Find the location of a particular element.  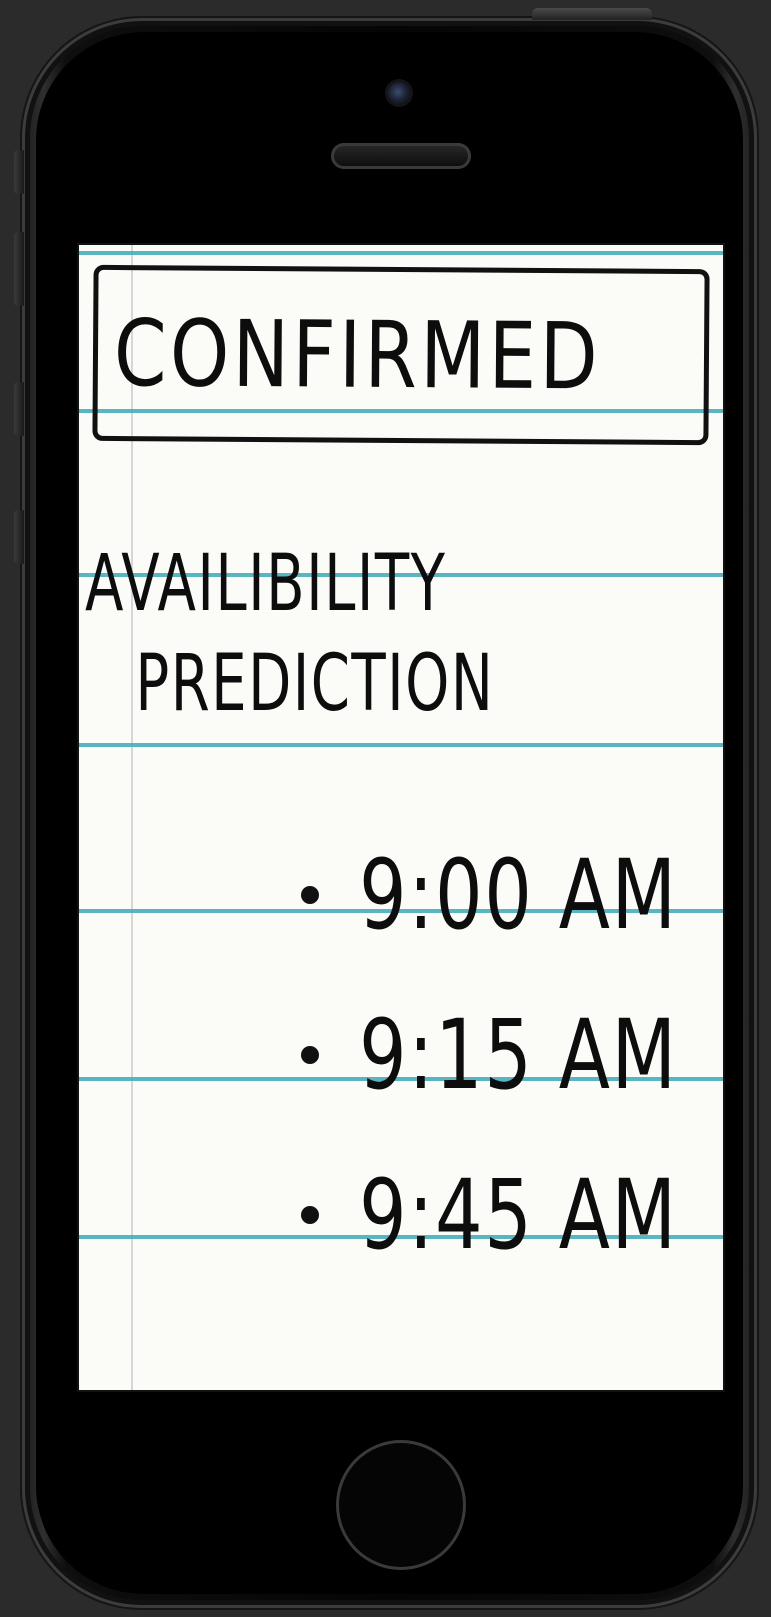

time-slot-item: 9:00 AM is located at coordinates (512, 895).